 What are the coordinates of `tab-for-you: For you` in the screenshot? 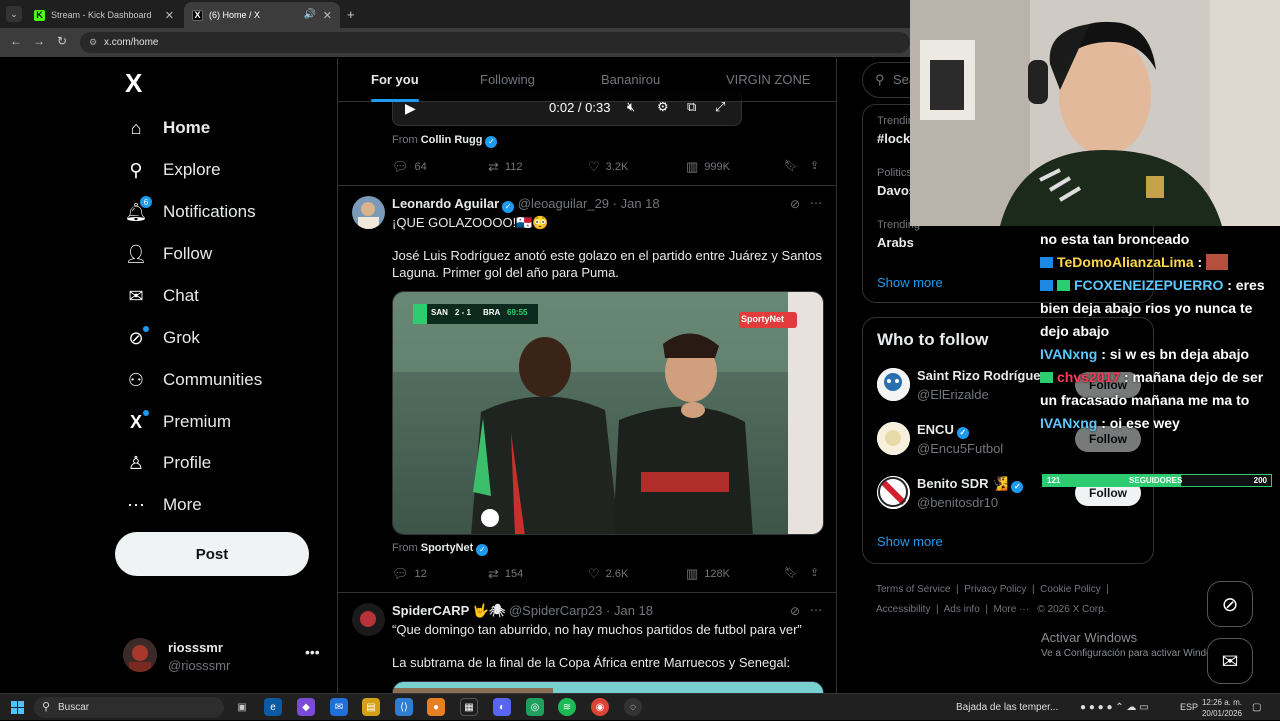 It's located at (395, 80).